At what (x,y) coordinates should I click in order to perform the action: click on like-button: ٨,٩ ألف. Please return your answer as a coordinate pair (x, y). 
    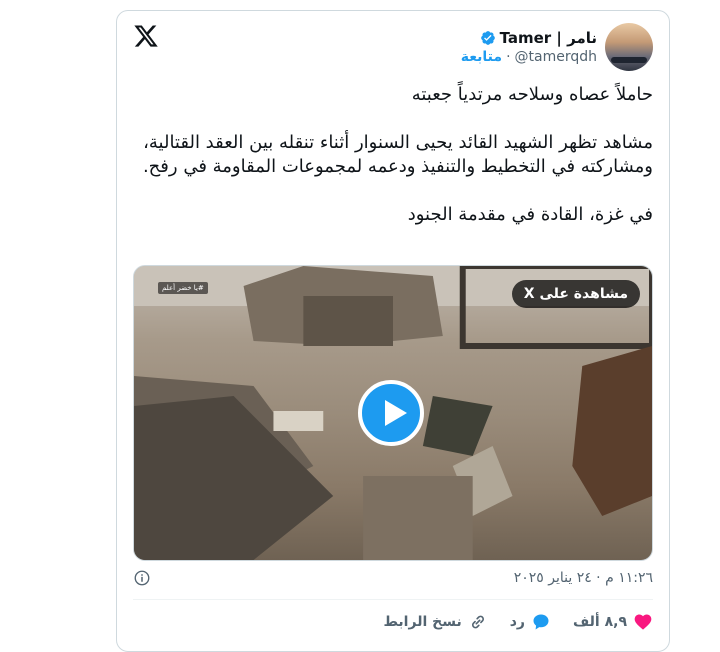
    Looking at the image, I should click on (613, 622).